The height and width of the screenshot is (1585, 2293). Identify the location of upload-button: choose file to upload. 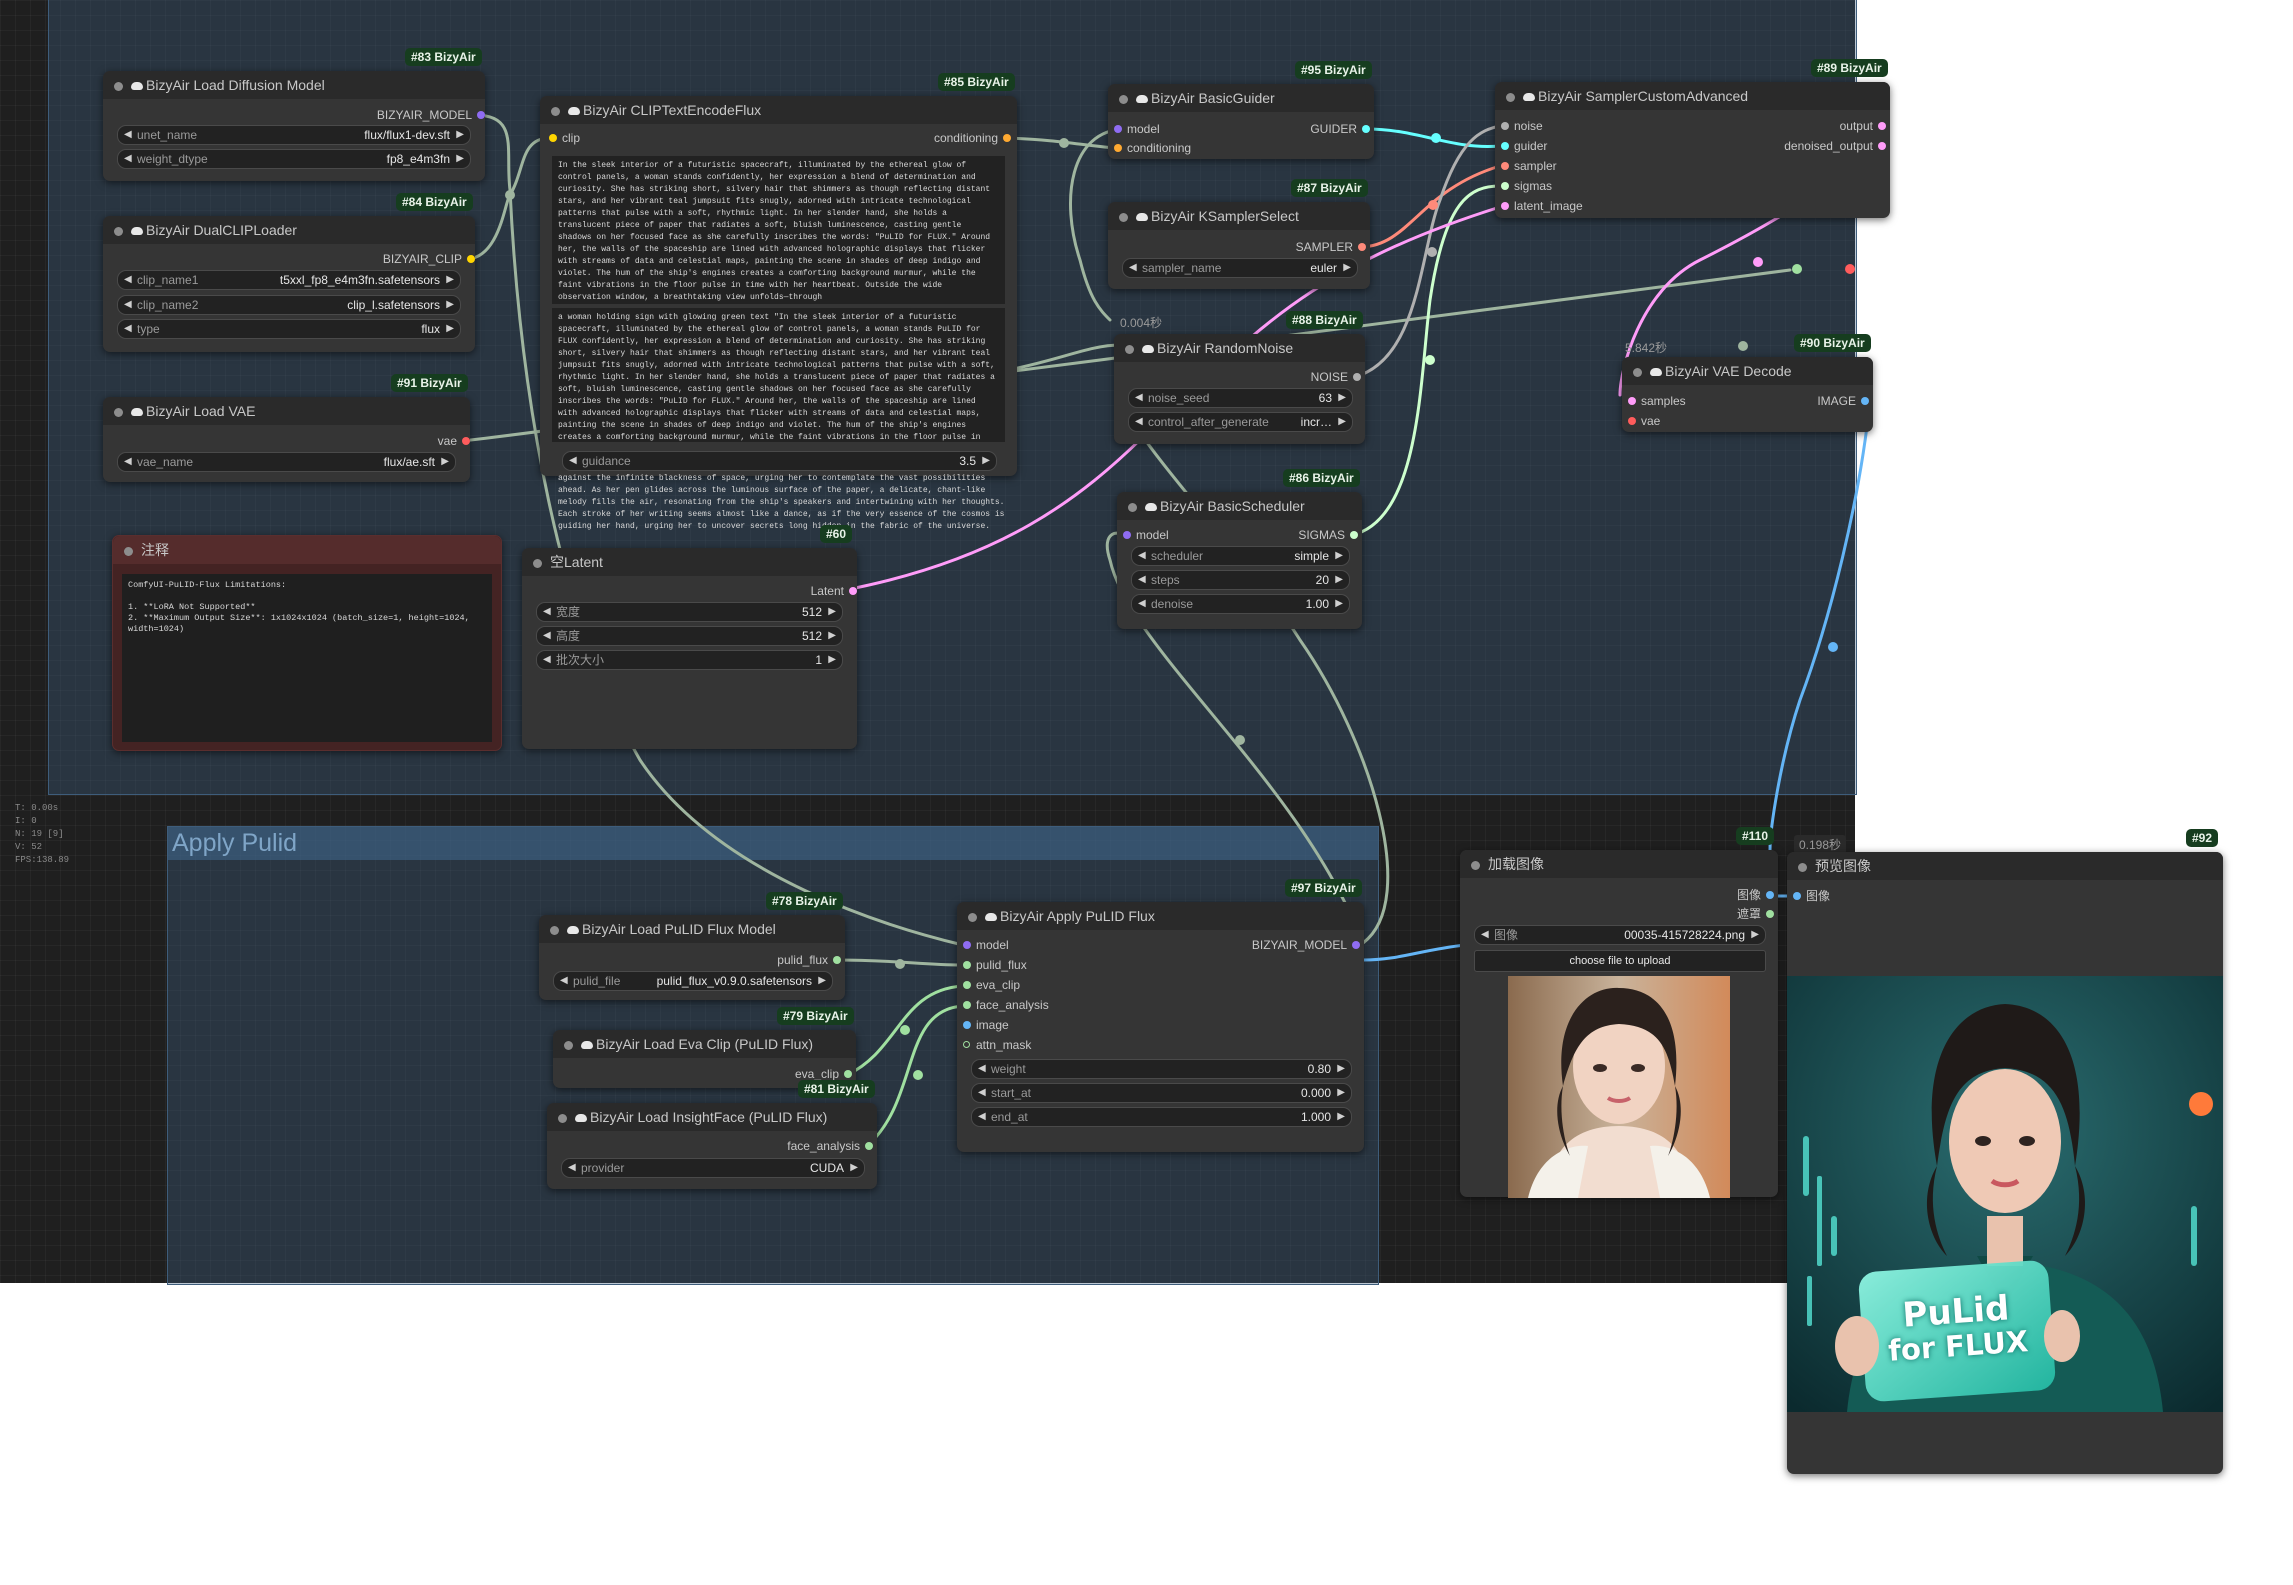
(1620, 961).